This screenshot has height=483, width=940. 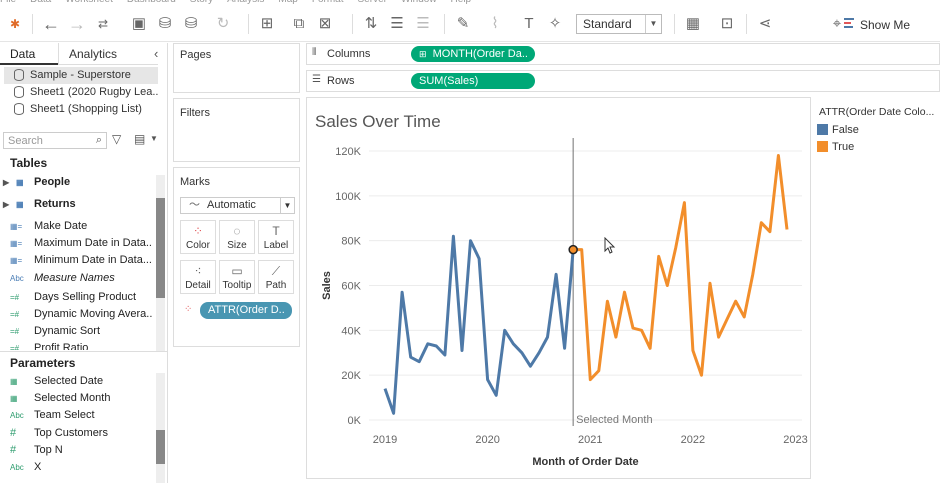 I want to click on datasource-item: Sample - Superstore, so click(x=81, y=75).